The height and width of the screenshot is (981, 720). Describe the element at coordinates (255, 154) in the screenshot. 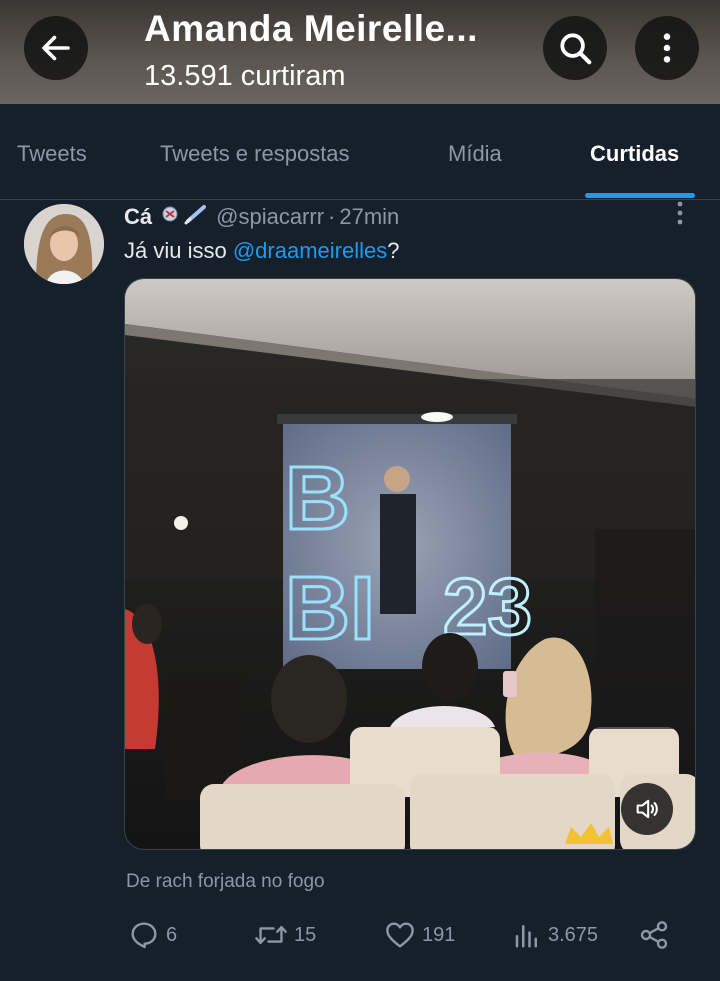

I see `tab-tweets-and-replies: Tweets e respostas` at that location.